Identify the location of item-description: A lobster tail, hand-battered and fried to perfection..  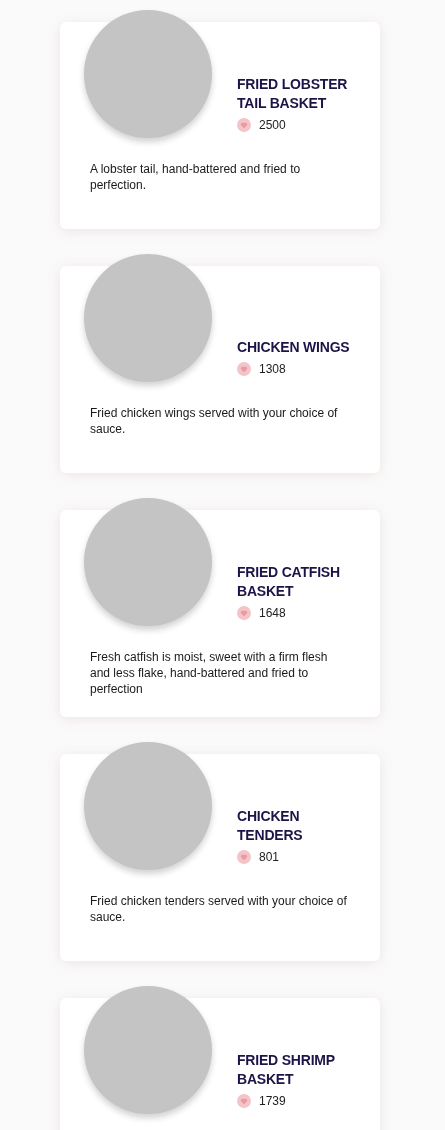
(196, 177).